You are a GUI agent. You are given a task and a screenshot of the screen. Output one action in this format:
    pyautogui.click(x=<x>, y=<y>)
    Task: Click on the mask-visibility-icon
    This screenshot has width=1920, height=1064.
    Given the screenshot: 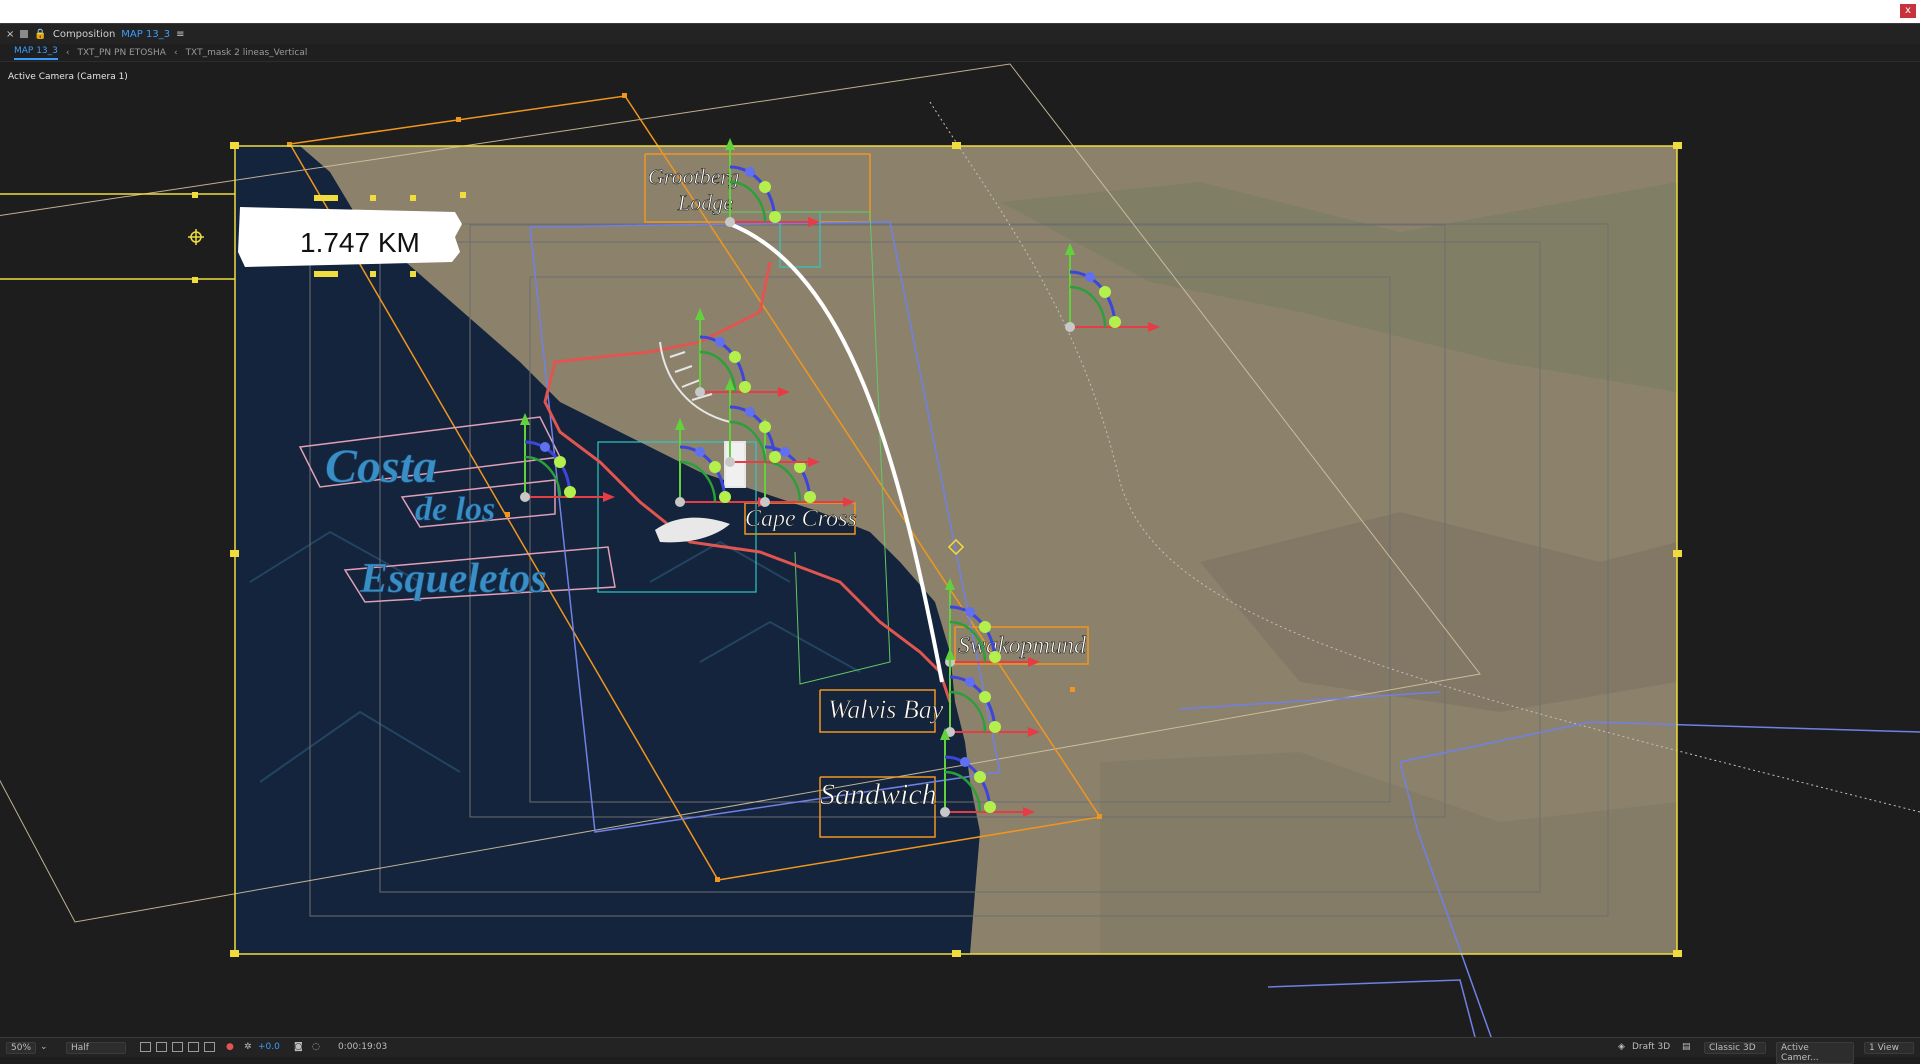 What is the action you would take?
    pyautogui.click(x=177, y=1047)
    